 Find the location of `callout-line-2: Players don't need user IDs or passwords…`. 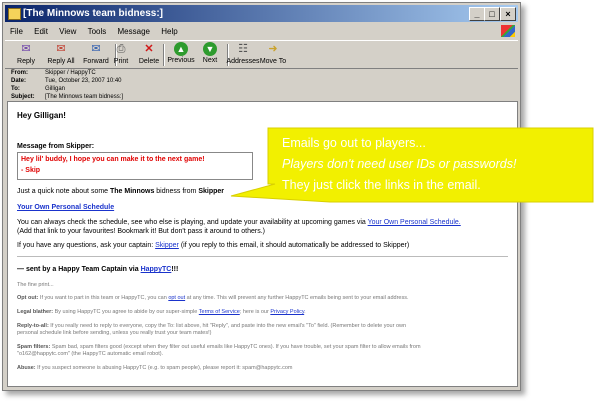

callout-line-2: Players don't need user IDs or passwords… is located at coordinates (399, 164).